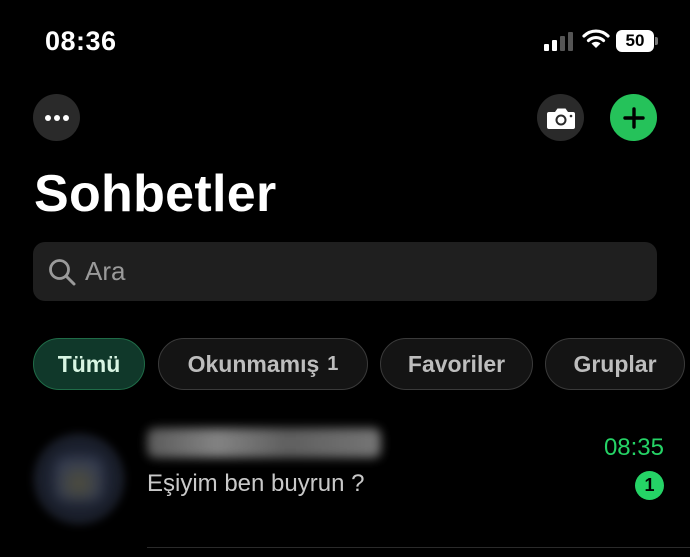 The image size is (690, 557). I want to click on more-options-button, so click(56, 117).